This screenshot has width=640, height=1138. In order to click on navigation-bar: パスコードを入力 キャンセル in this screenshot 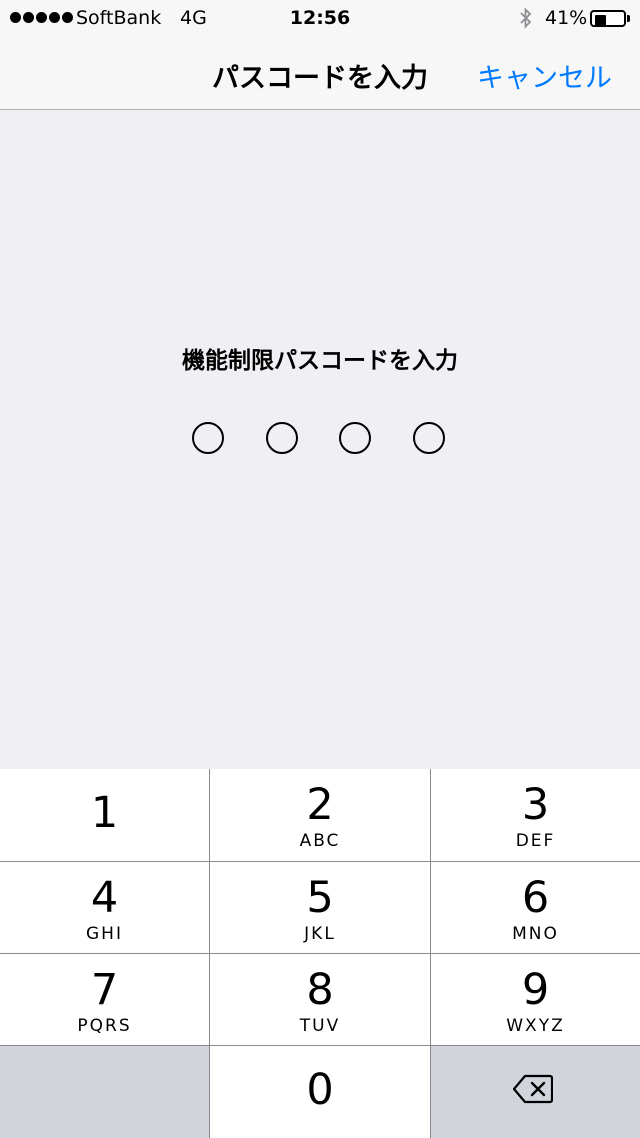, I will do `click(320, 73)`.